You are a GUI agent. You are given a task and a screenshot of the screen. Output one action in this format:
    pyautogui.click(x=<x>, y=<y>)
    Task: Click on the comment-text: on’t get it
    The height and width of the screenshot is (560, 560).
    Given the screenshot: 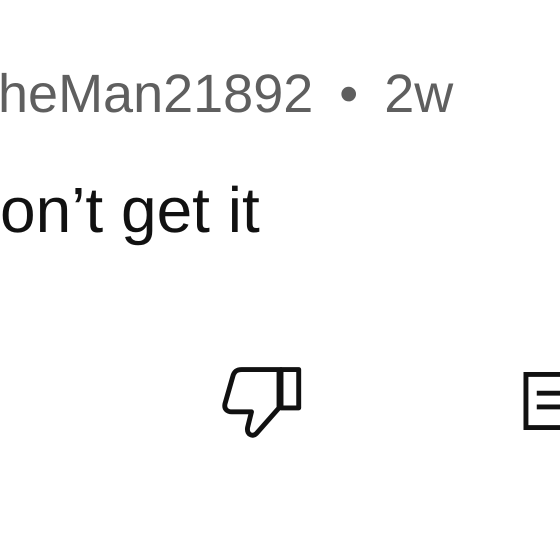 What is the action you would take?
    pyautogui.click(x=130, y=210)
    